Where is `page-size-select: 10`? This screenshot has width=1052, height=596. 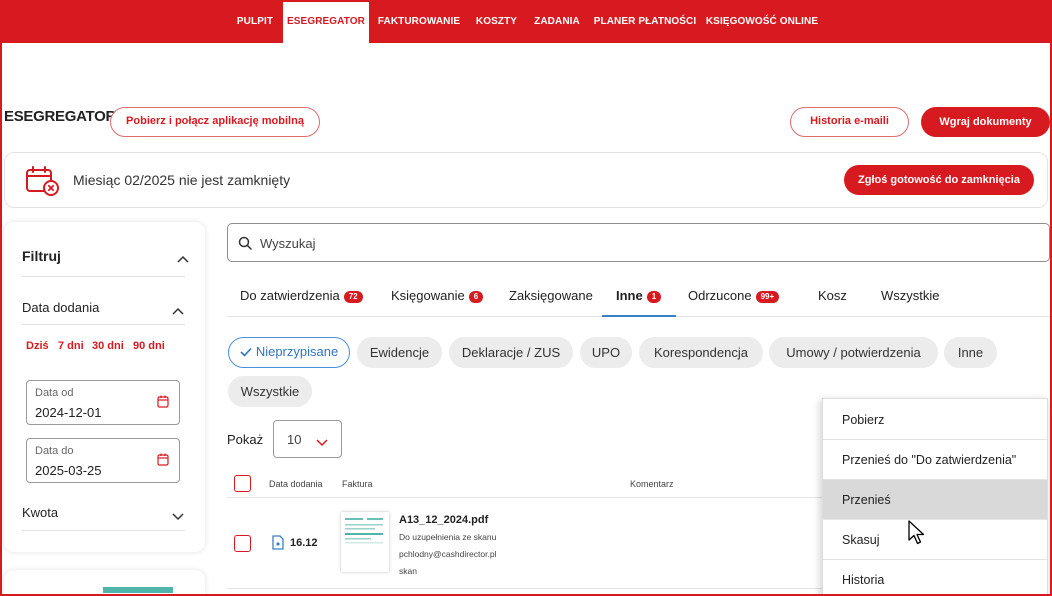
page-size-select: 10 is located at coordinates (307, 439).